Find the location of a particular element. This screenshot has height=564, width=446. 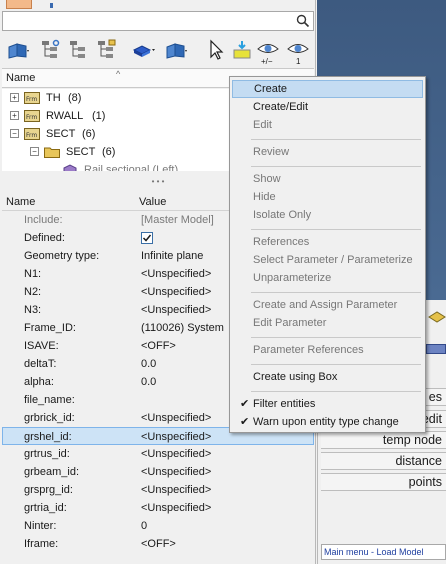

select-cursor-icon is located at coordinates (217, 50).